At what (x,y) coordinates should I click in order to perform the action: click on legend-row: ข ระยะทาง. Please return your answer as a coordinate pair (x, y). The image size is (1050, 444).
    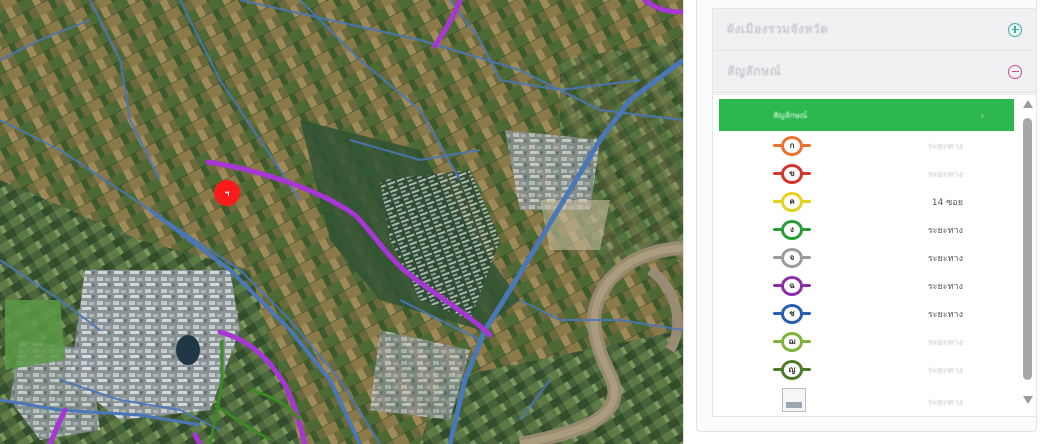
    Looking at the image, I should click on (866, 174).